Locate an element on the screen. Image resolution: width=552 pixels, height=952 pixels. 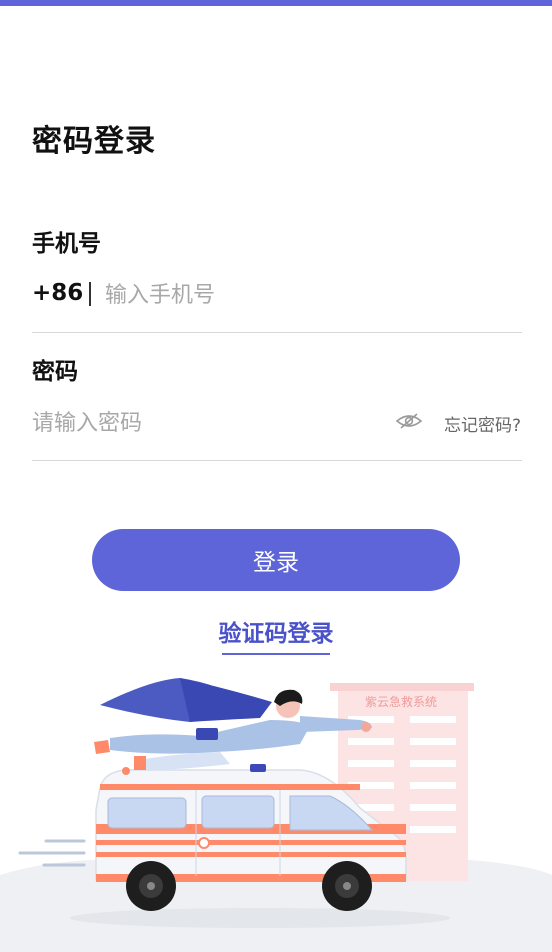
sms-login-underline is located at coordinates (276, 654).